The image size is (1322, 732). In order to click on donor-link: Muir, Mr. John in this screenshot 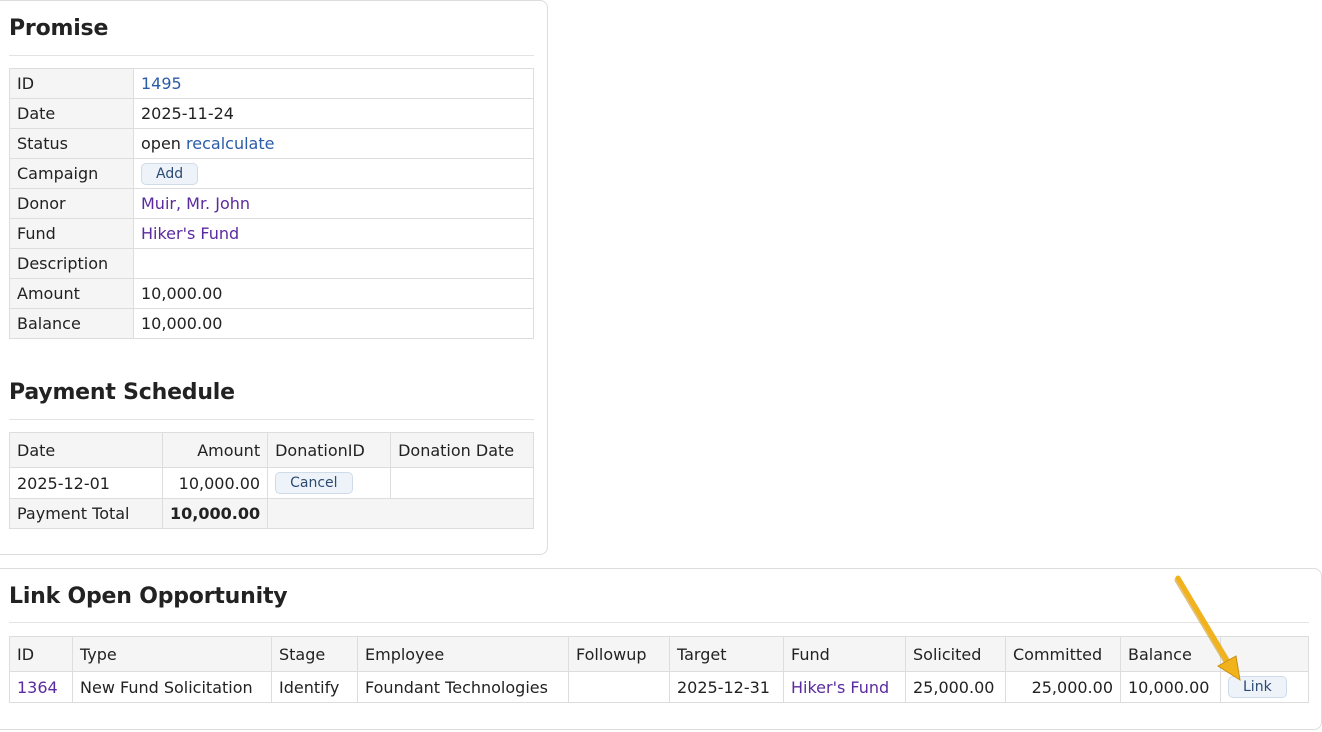, I will do `click(195, 203)`.